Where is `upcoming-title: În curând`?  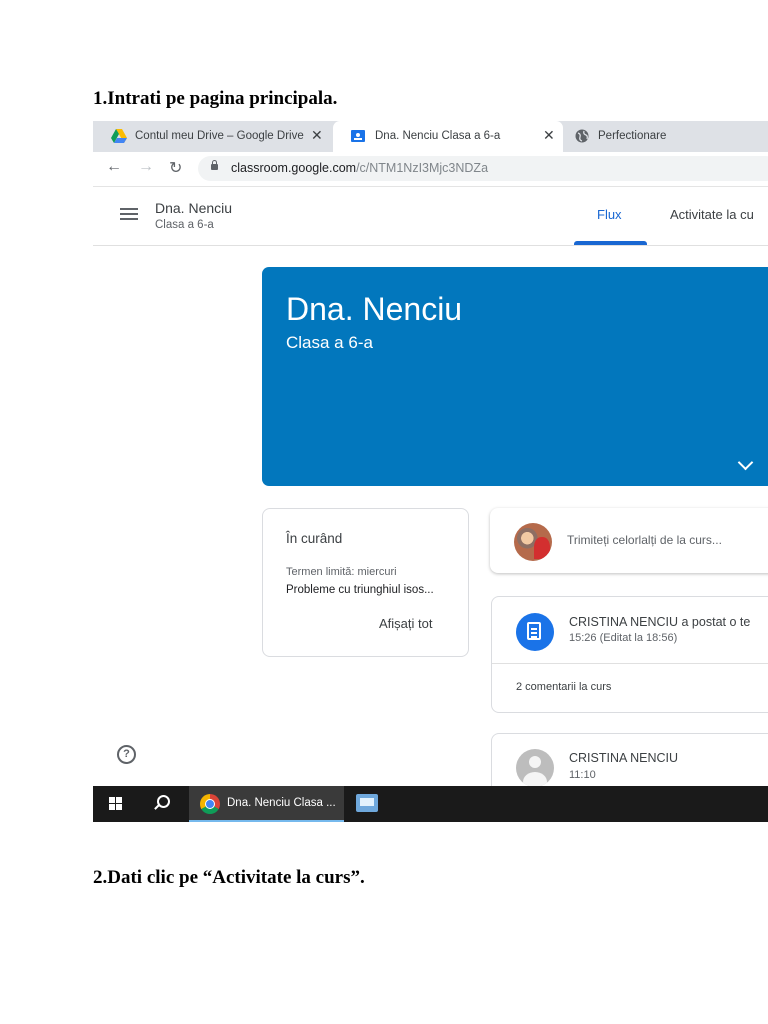
upcoming-title: În curând is located at coordinates (314, 538).